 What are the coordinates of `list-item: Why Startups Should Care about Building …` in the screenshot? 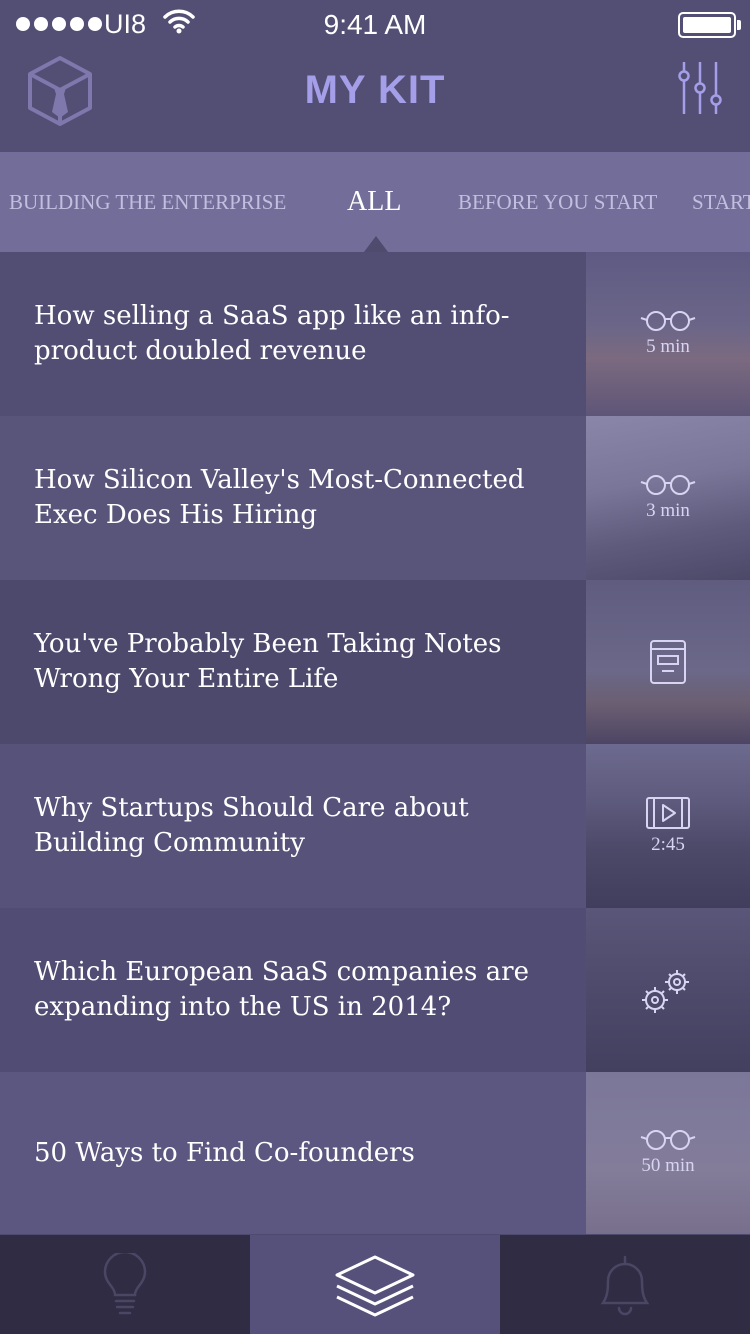 It's located at (375, 826).